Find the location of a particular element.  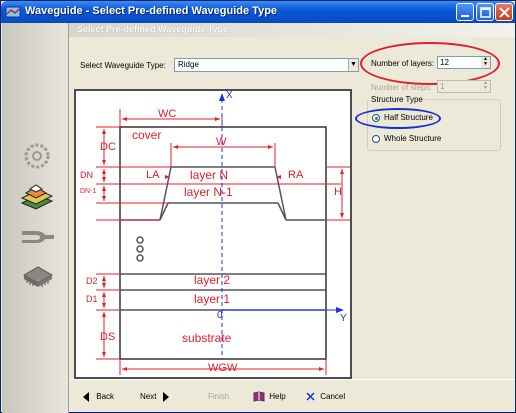

back-button: Back is located at coordinates (98, 397).